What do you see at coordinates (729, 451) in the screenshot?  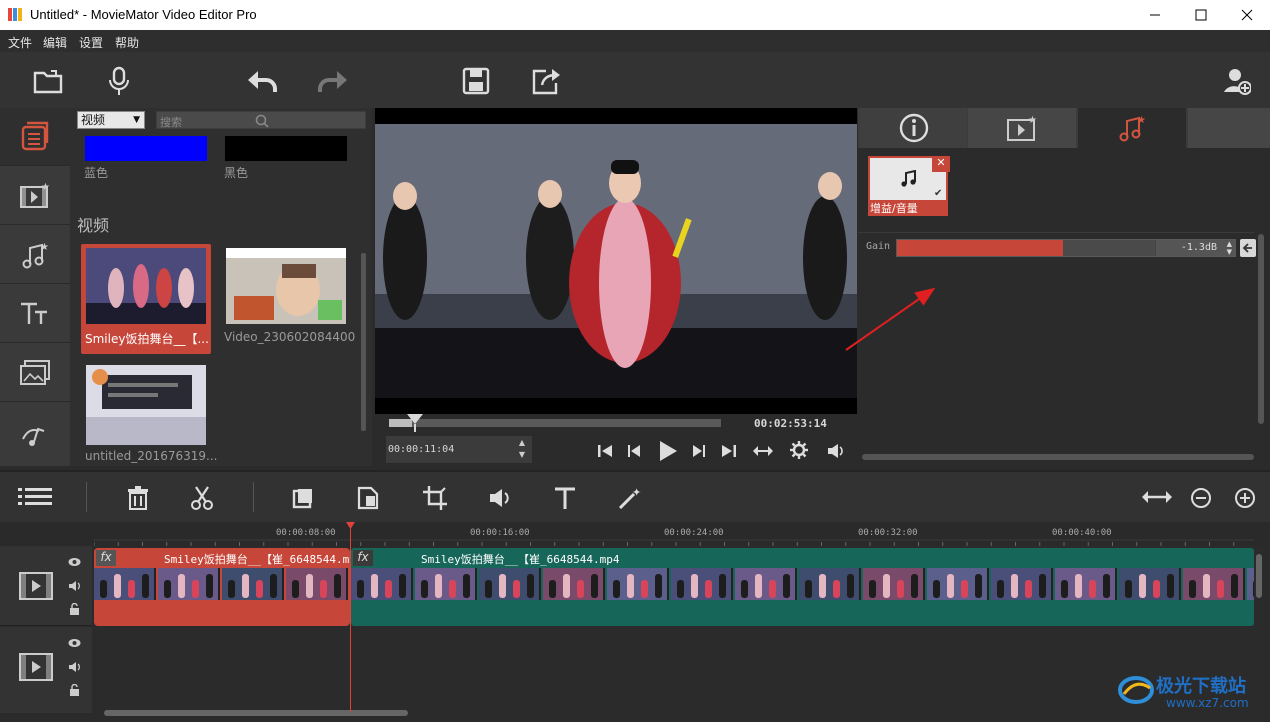 I see `skip-end-icon` at bounding box center [729, 451].